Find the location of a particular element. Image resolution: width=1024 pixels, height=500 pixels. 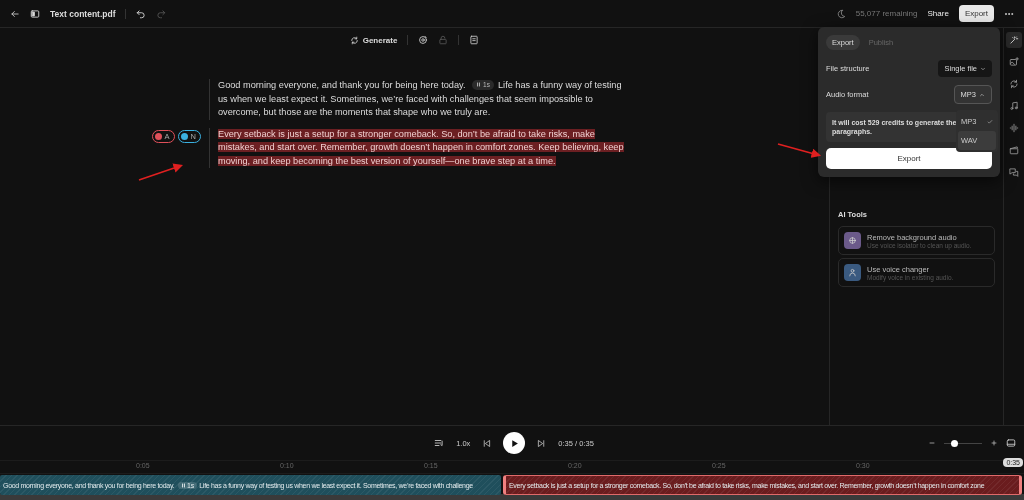

play-icon is located at coordinates (514, 443).